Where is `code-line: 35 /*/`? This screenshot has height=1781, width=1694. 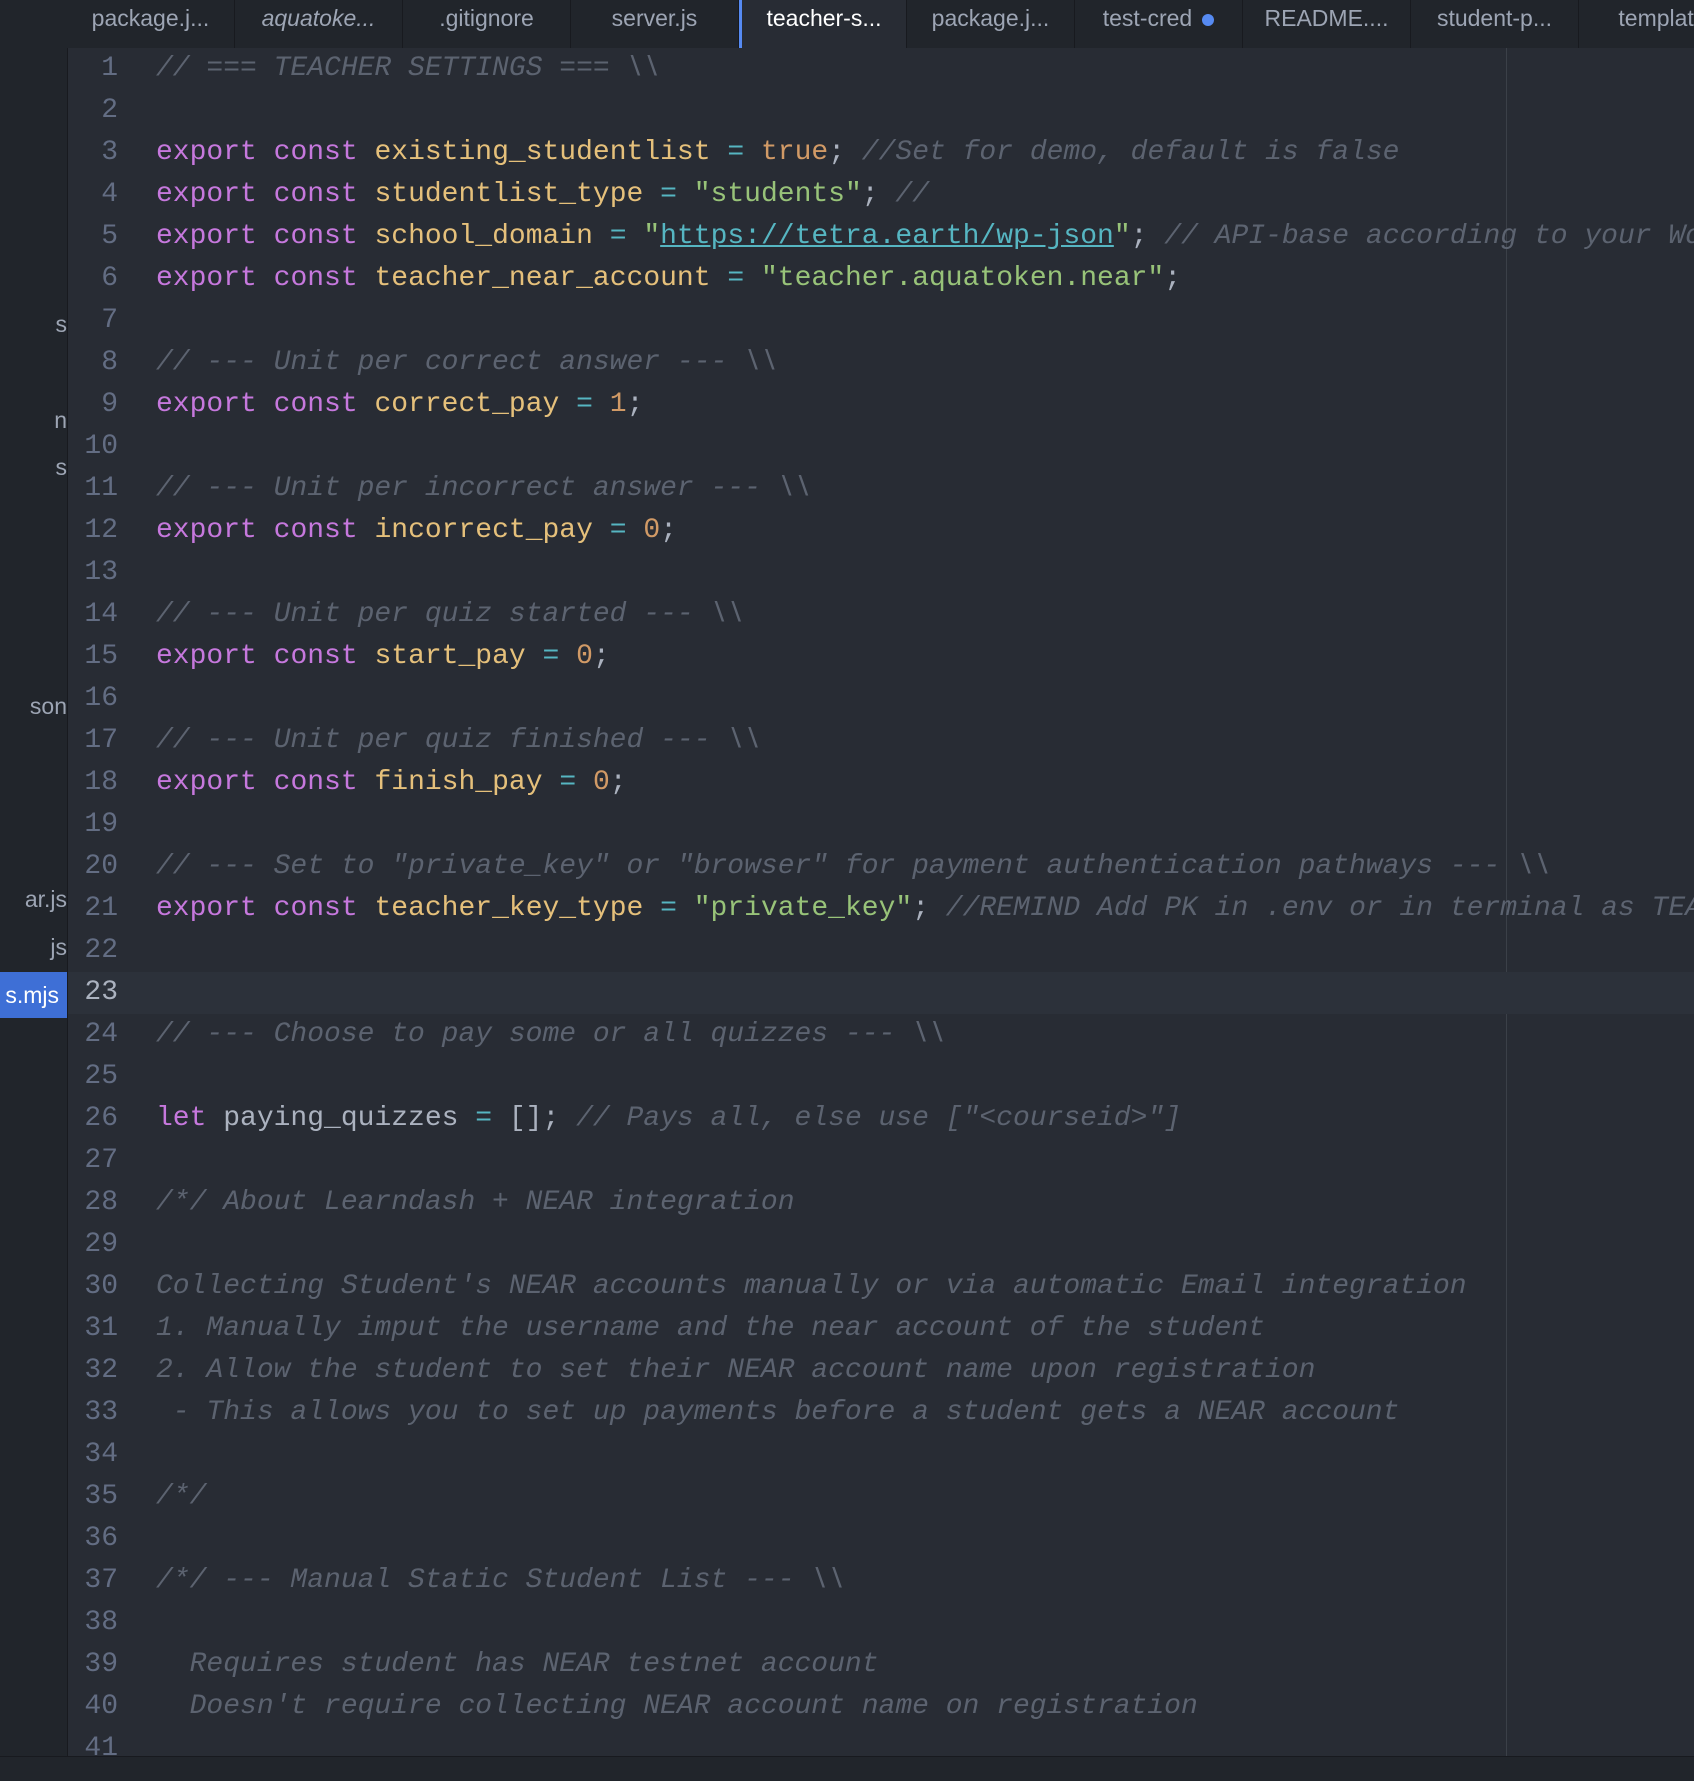 code-line: 35 /*/ is located at coordinates (881, 1497).